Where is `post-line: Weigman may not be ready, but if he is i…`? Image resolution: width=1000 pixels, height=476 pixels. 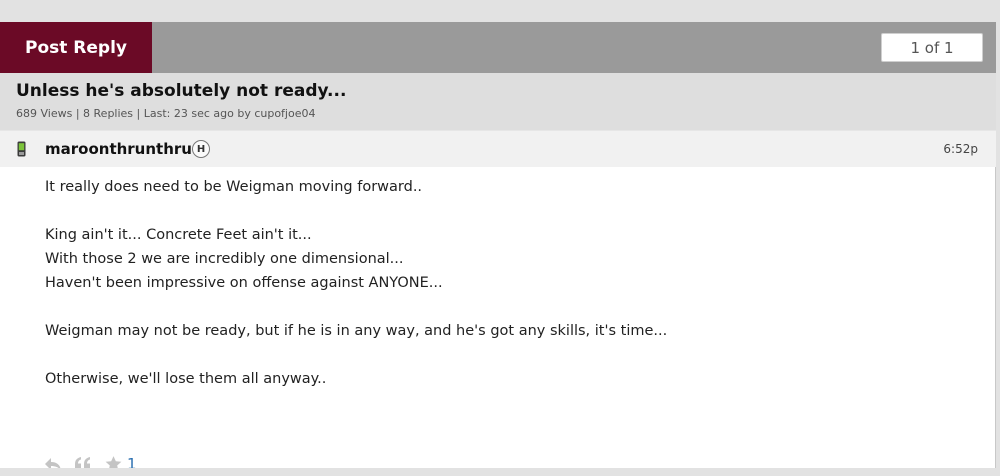
post-line: Weigman may not be ready, but if he is i… is located at coordinates (356, 331).